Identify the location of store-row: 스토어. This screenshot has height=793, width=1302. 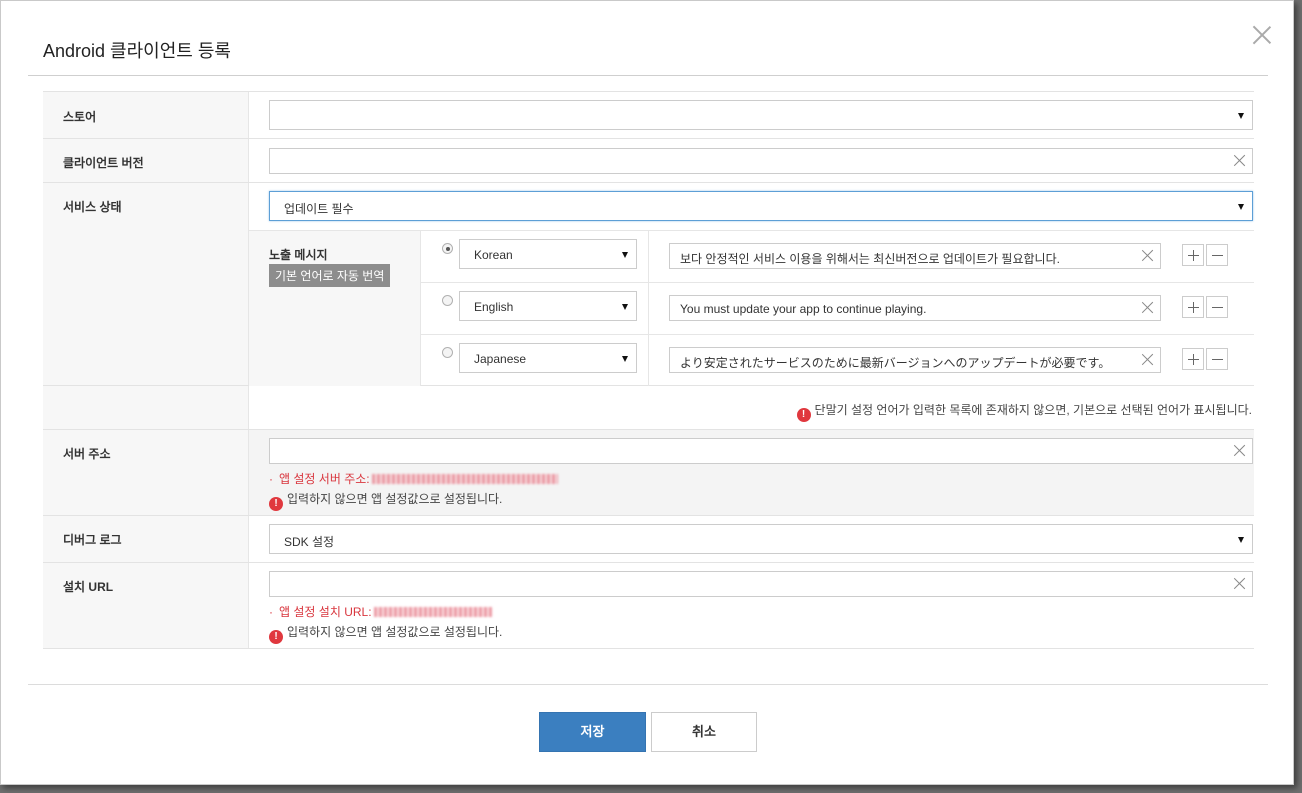
(648, 115).